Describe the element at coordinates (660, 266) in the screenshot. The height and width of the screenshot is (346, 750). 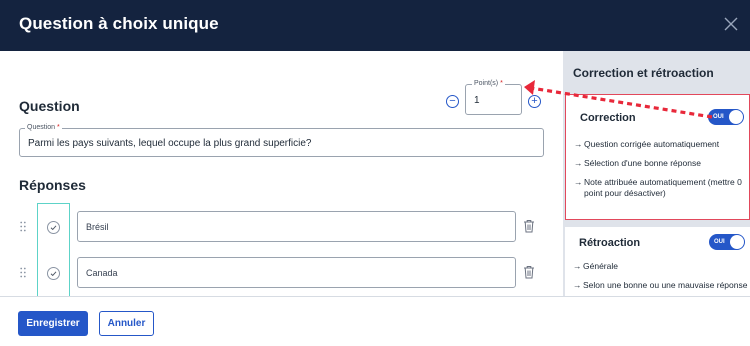
I see `list-item: Générale` at that location.